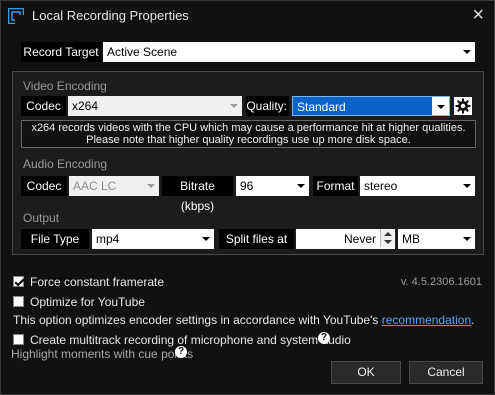 The width and height of the screenshot is (495, 395). I want to click on format-label: Format, so click(335, 186).